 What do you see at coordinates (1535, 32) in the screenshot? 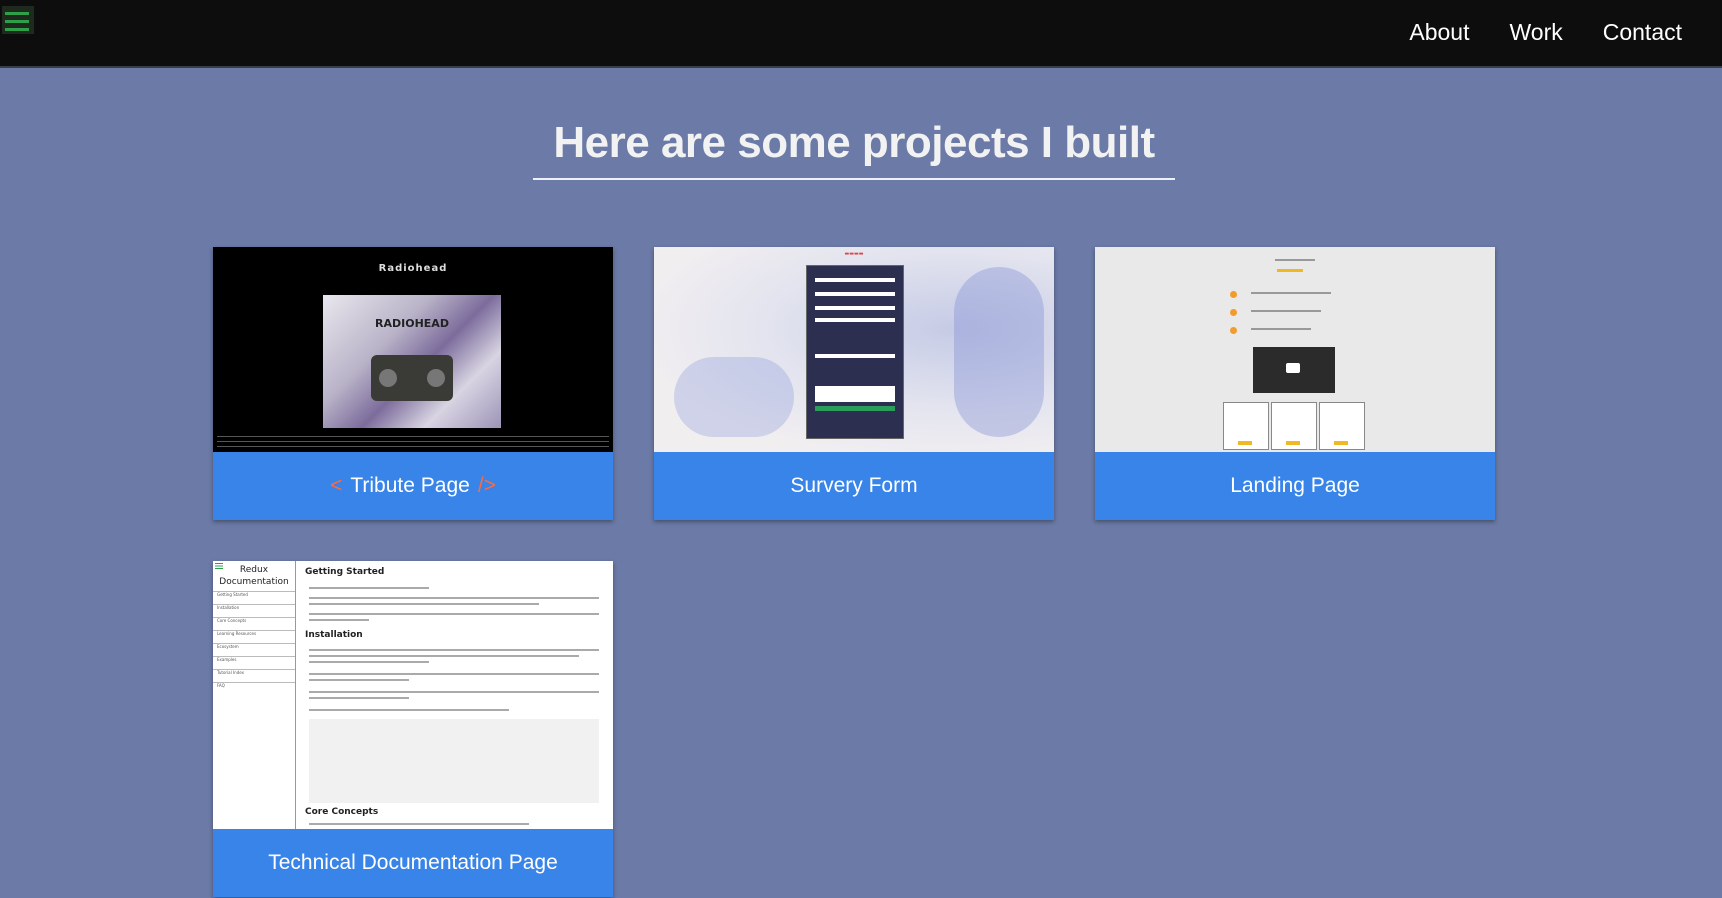
I see `nav-link-work: Work` at bounding box center [1535, 32].